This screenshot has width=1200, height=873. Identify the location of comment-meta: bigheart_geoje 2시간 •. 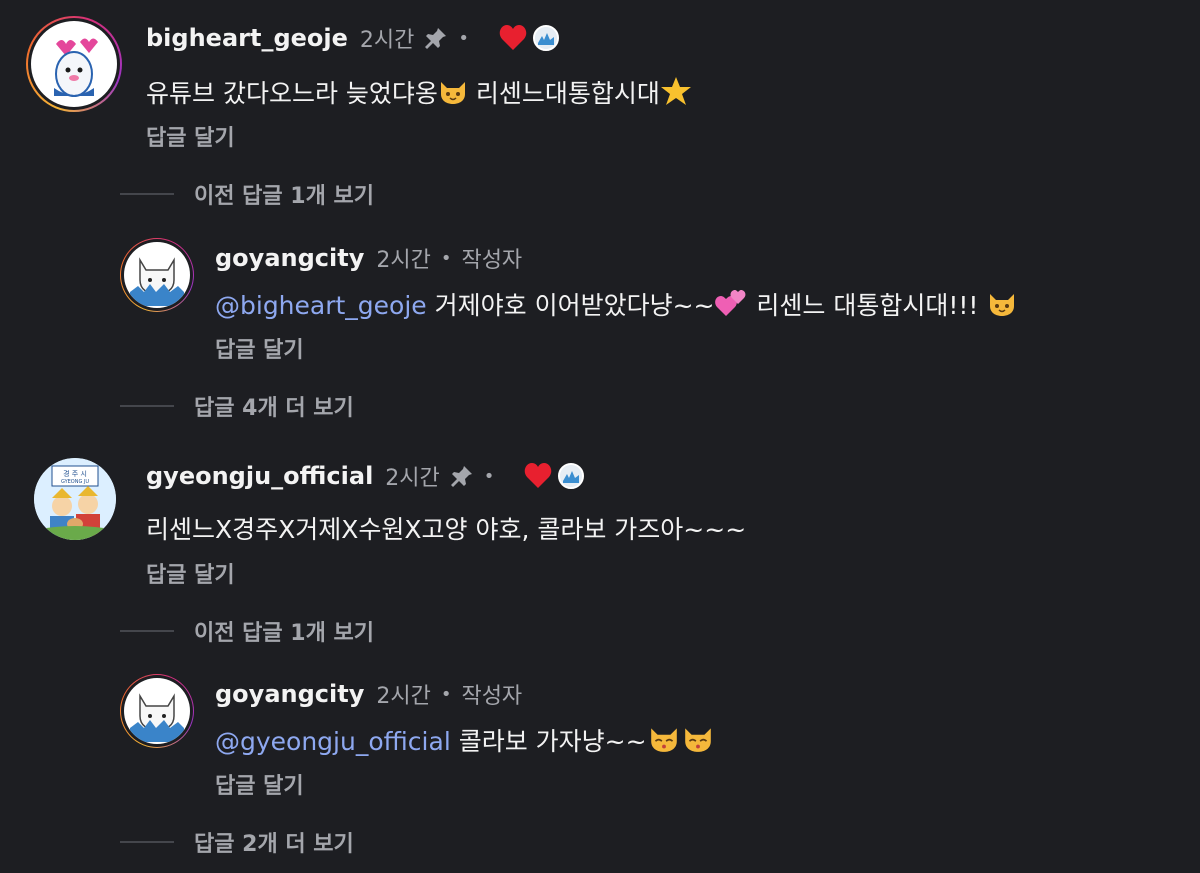
(353, 38).